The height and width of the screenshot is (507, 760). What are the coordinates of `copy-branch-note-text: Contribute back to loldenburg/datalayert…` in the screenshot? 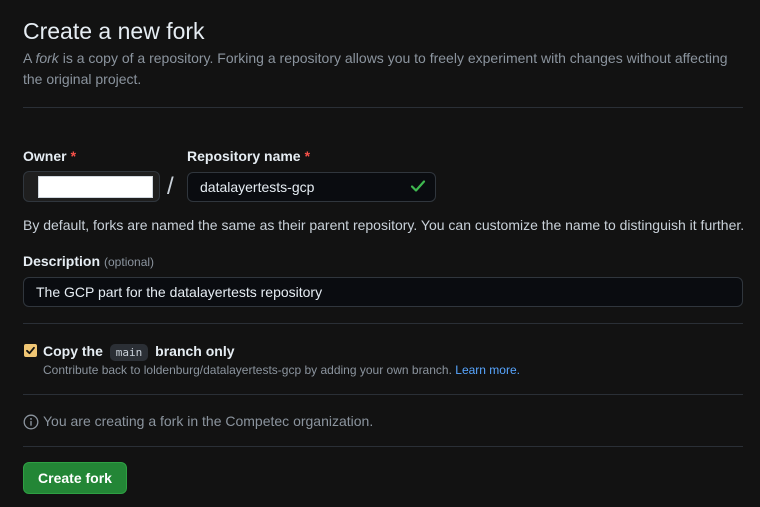 It's located at (247, 370).